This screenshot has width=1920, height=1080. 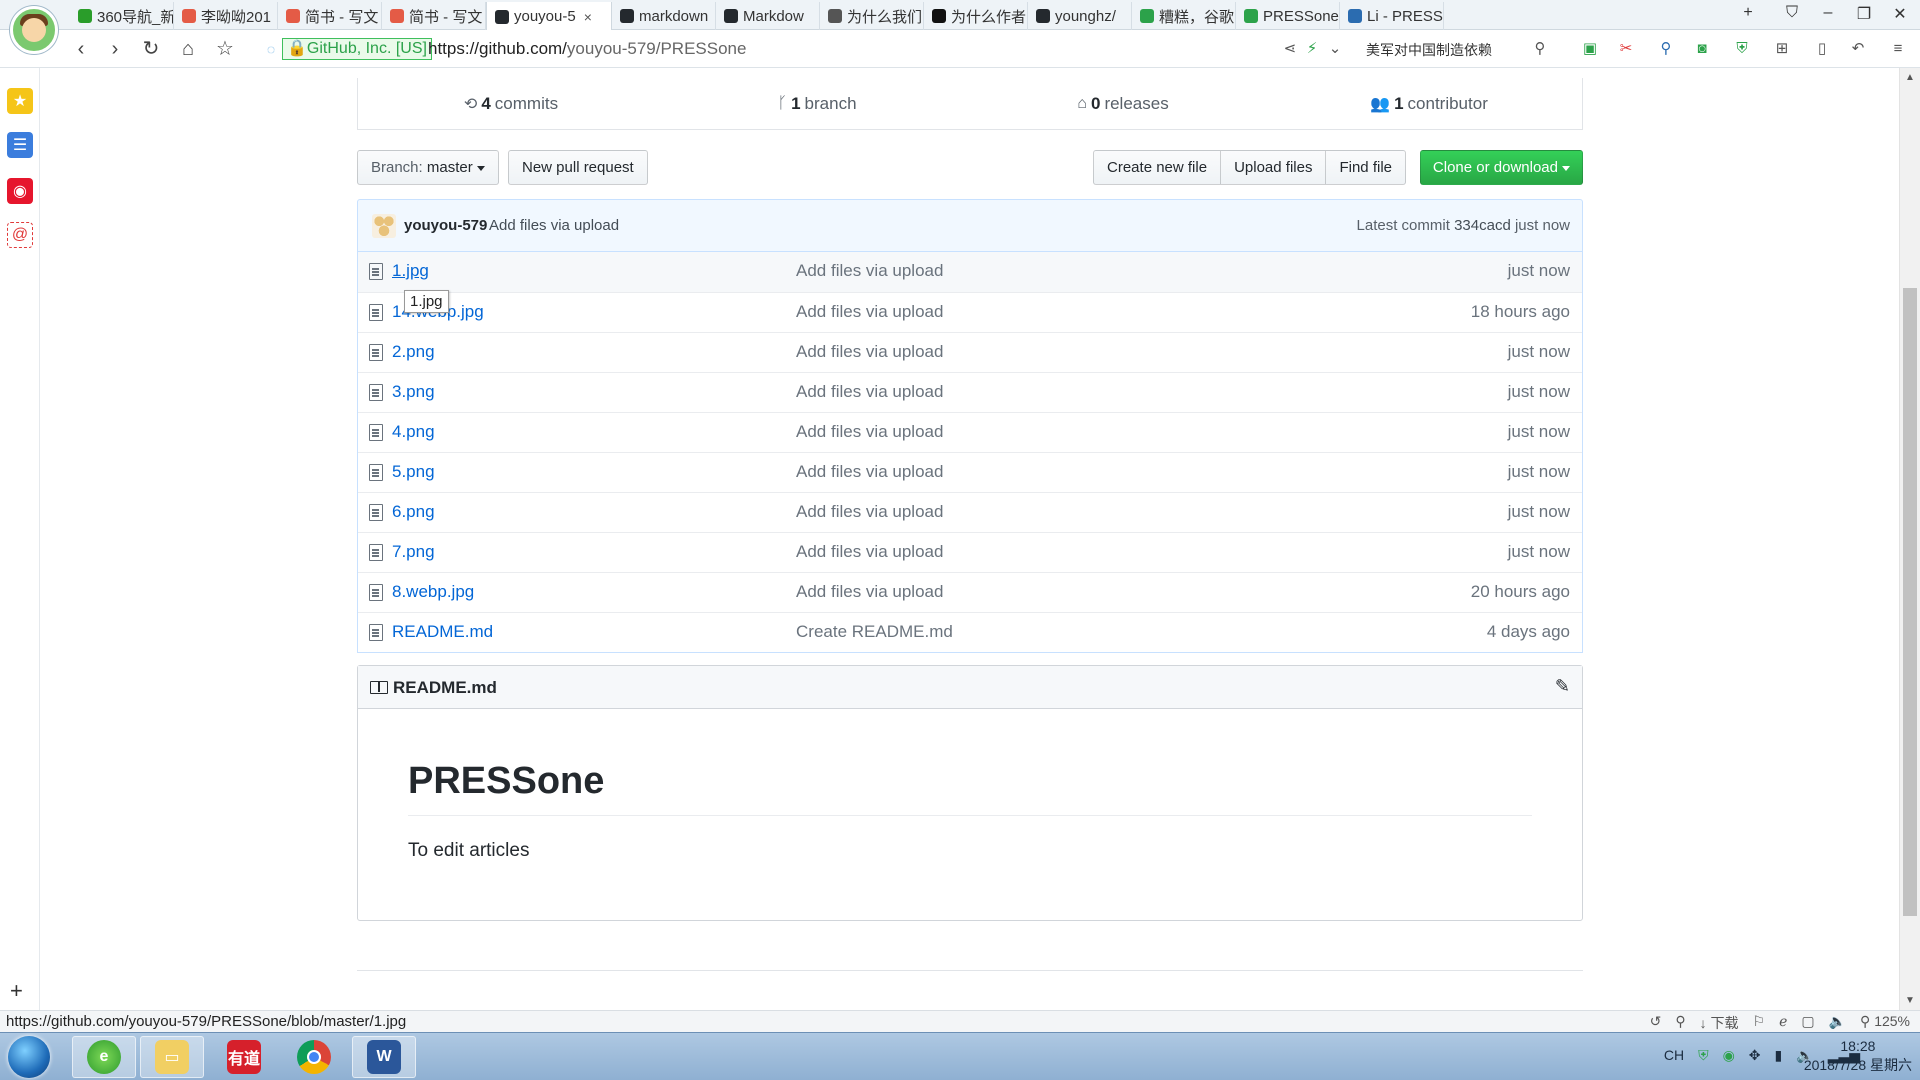 What do you see at coordinates (1702, 49) in the screenshot?
I see `game-controller-icon: ◙` at bounding box center [1702, 49].